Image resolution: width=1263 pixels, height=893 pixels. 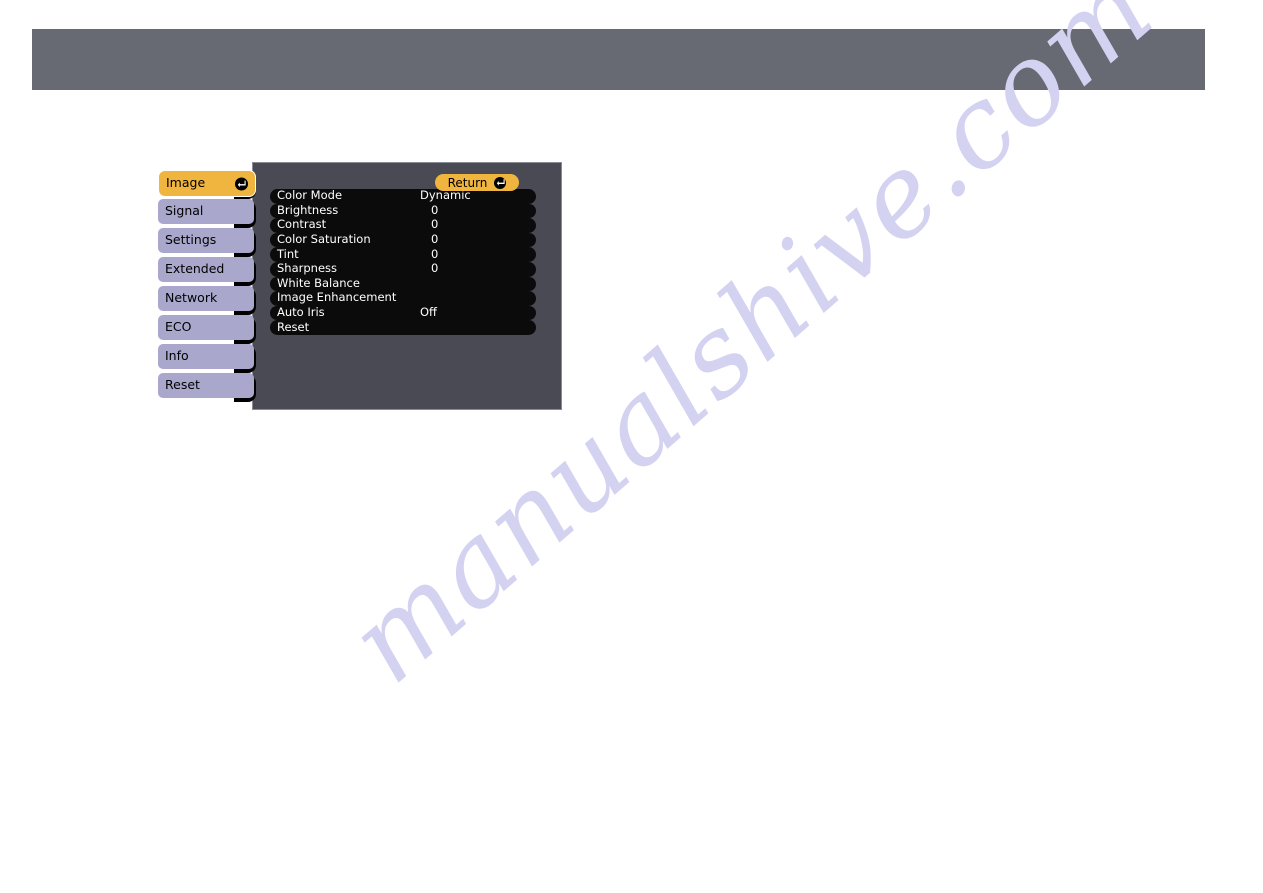 I want to click on return-button: Return, so click(x=477, y=182).